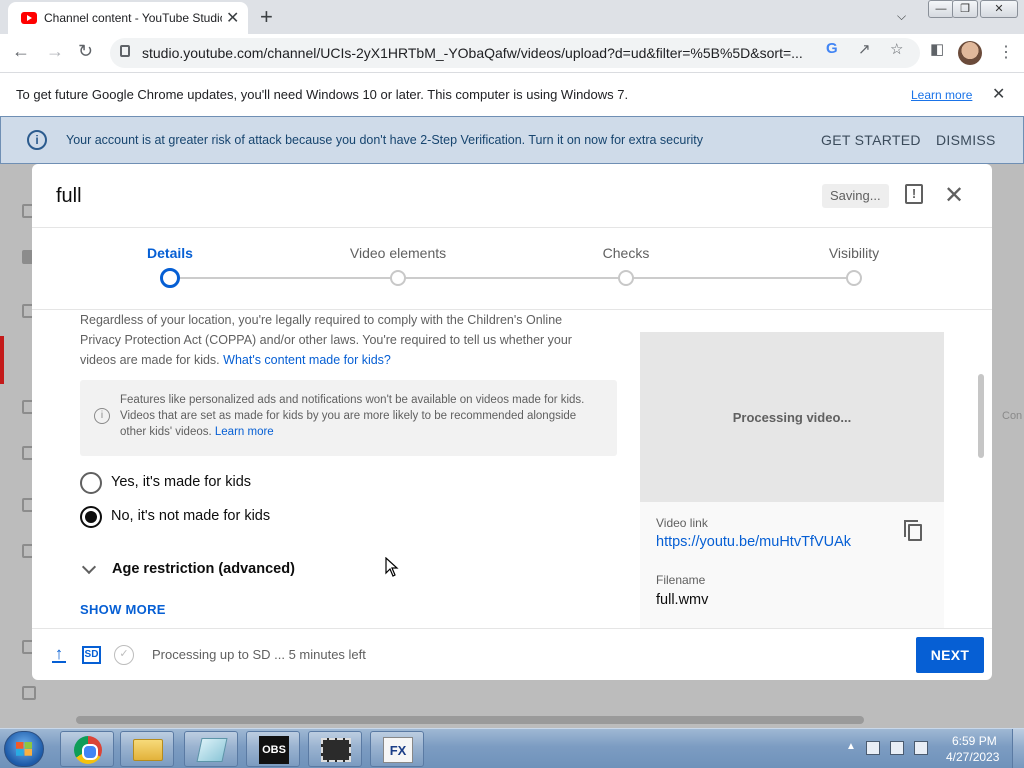 The image size is (1024, 768). Describe the element at coordinates (913, 530) in the screenshot. I see `copy-icon` at that location.